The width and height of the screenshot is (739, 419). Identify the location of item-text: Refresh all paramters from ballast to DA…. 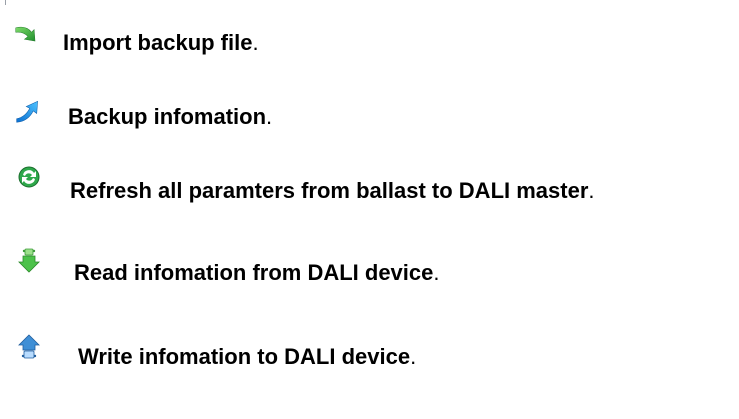
(332, 191).